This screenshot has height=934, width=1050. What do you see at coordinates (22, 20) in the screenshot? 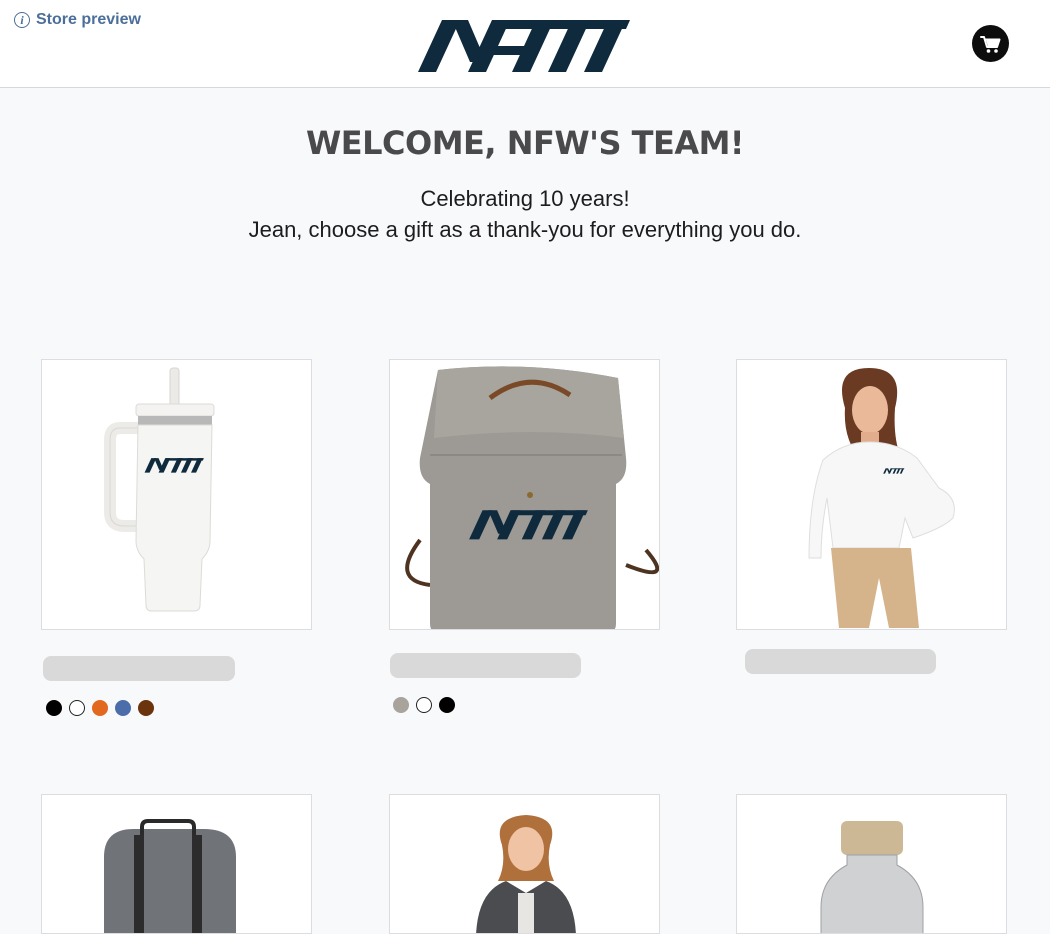
I see `info-icon: i` at bounding box center [22, 20].